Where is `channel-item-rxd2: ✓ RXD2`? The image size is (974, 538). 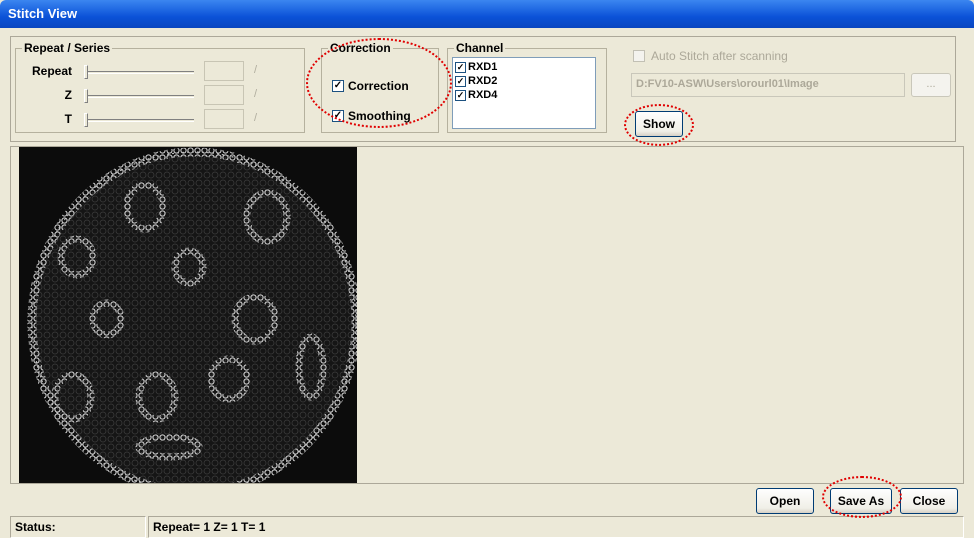 channel-item-rxd2: ✓ RXD2 is located at coordinates (524, 81).